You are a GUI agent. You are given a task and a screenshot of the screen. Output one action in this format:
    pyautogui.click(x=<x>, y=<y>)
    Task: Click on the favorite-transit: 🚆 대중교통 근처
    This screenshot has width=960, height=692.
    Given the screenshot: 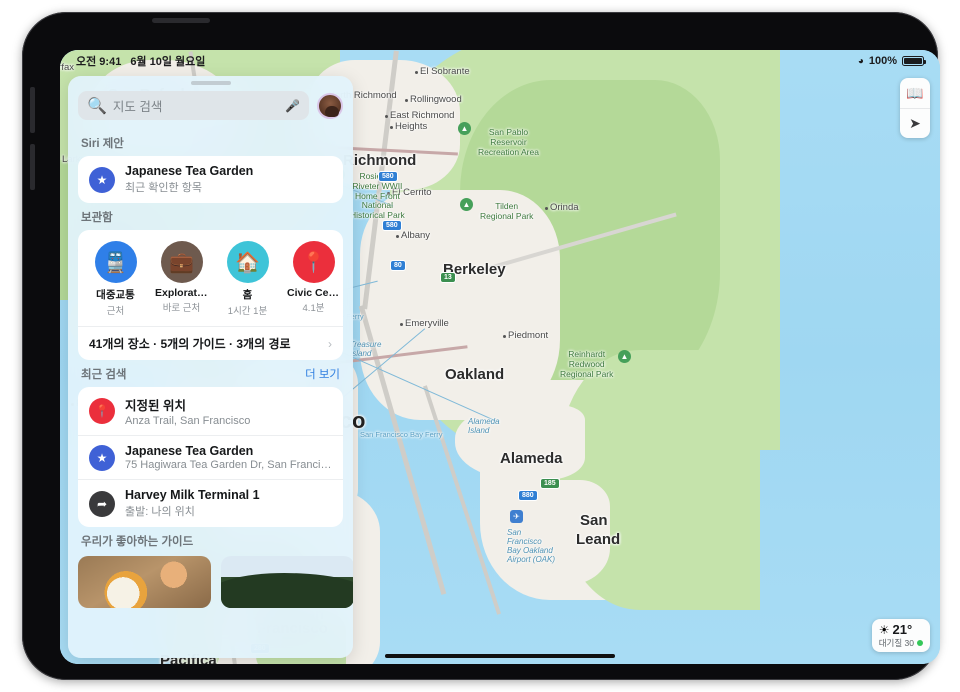 What is the action you would take?
    pyautogui.click(x=115, y=279)
    